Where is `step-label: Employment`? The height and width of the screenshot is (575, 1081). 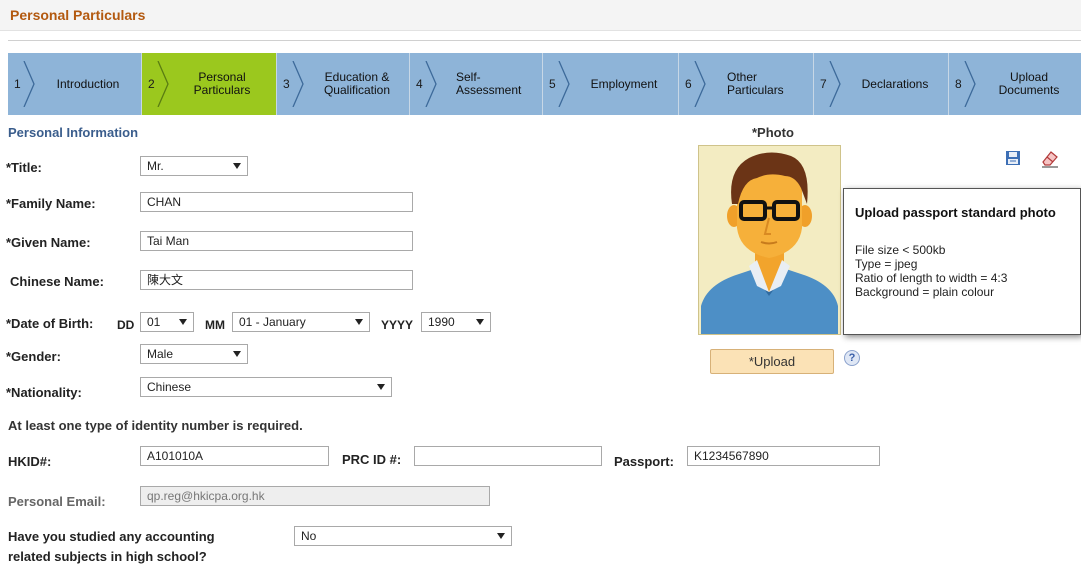 step-label: Employment is located at coordinates (624, 83).